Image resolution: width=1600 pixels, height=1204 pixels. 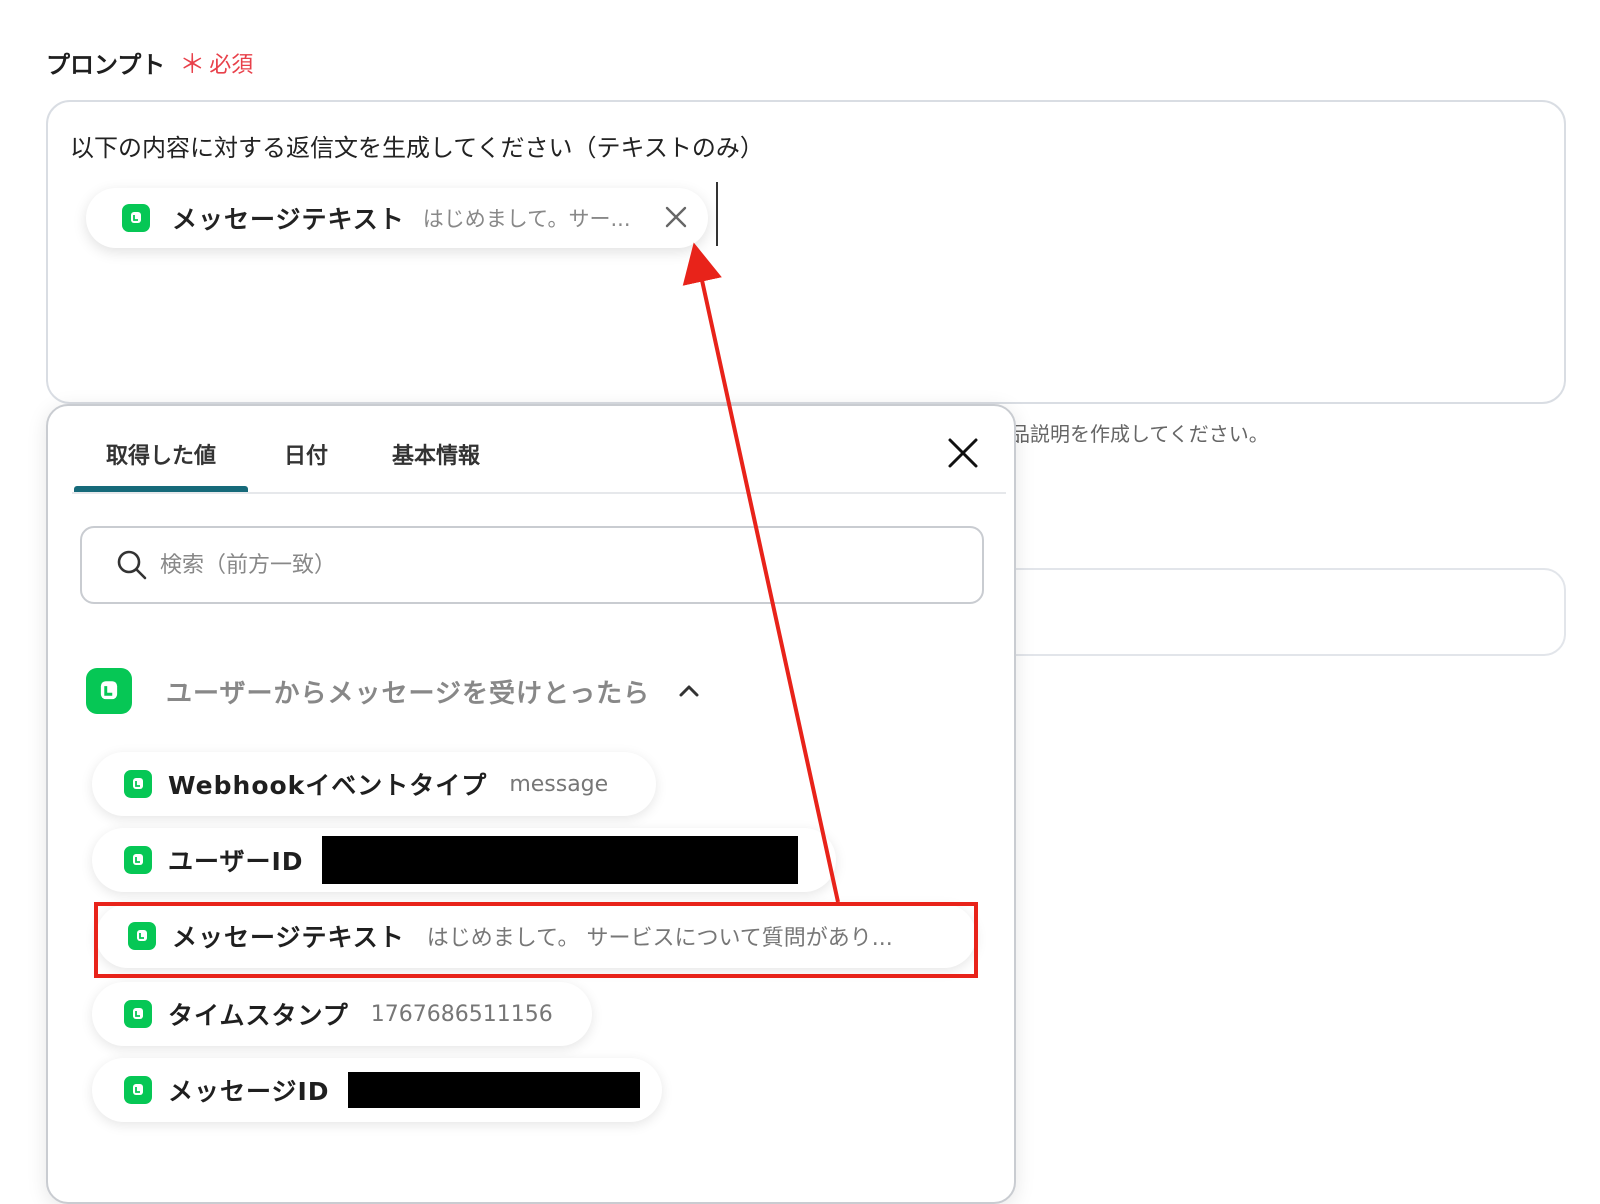 What do you see at coordinates (408, 693) in the screenshot?
I see `group-title: ユーザーからメッセージを受けとったら` at bounding box center [408, 693].